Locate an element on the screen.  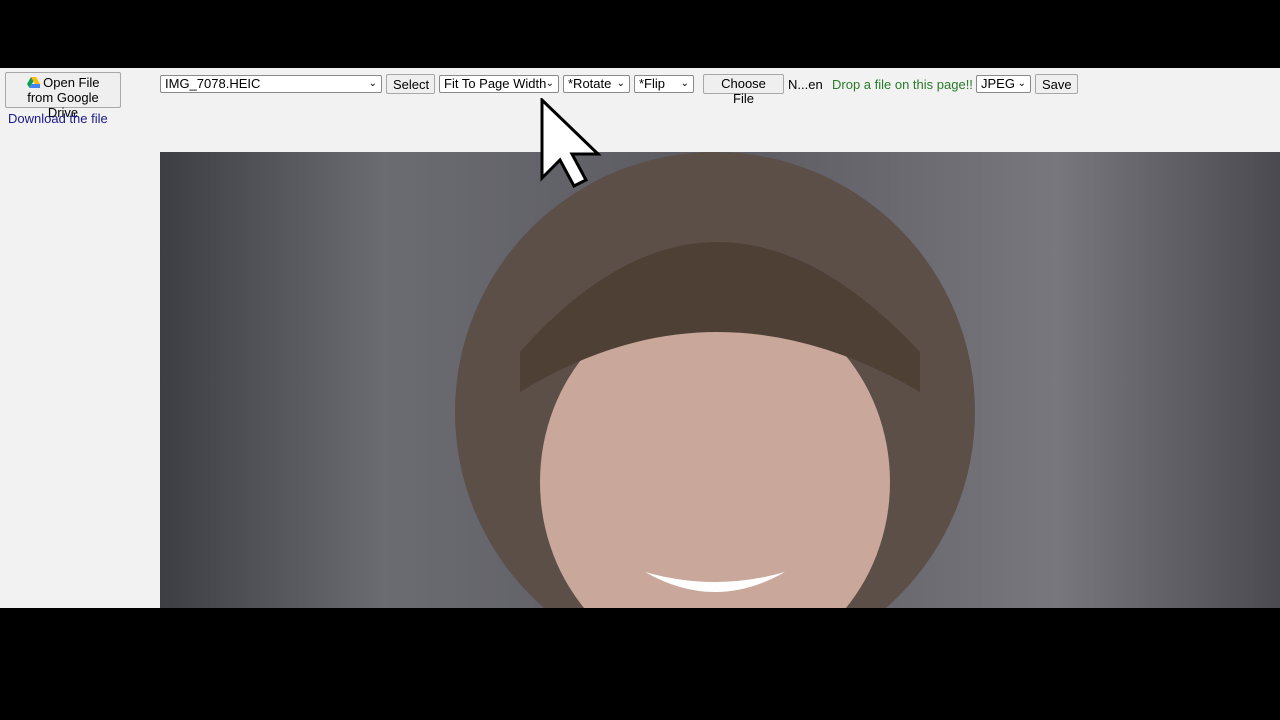
rotate-select-value: *Rotate is located at coordinates (590, 83).